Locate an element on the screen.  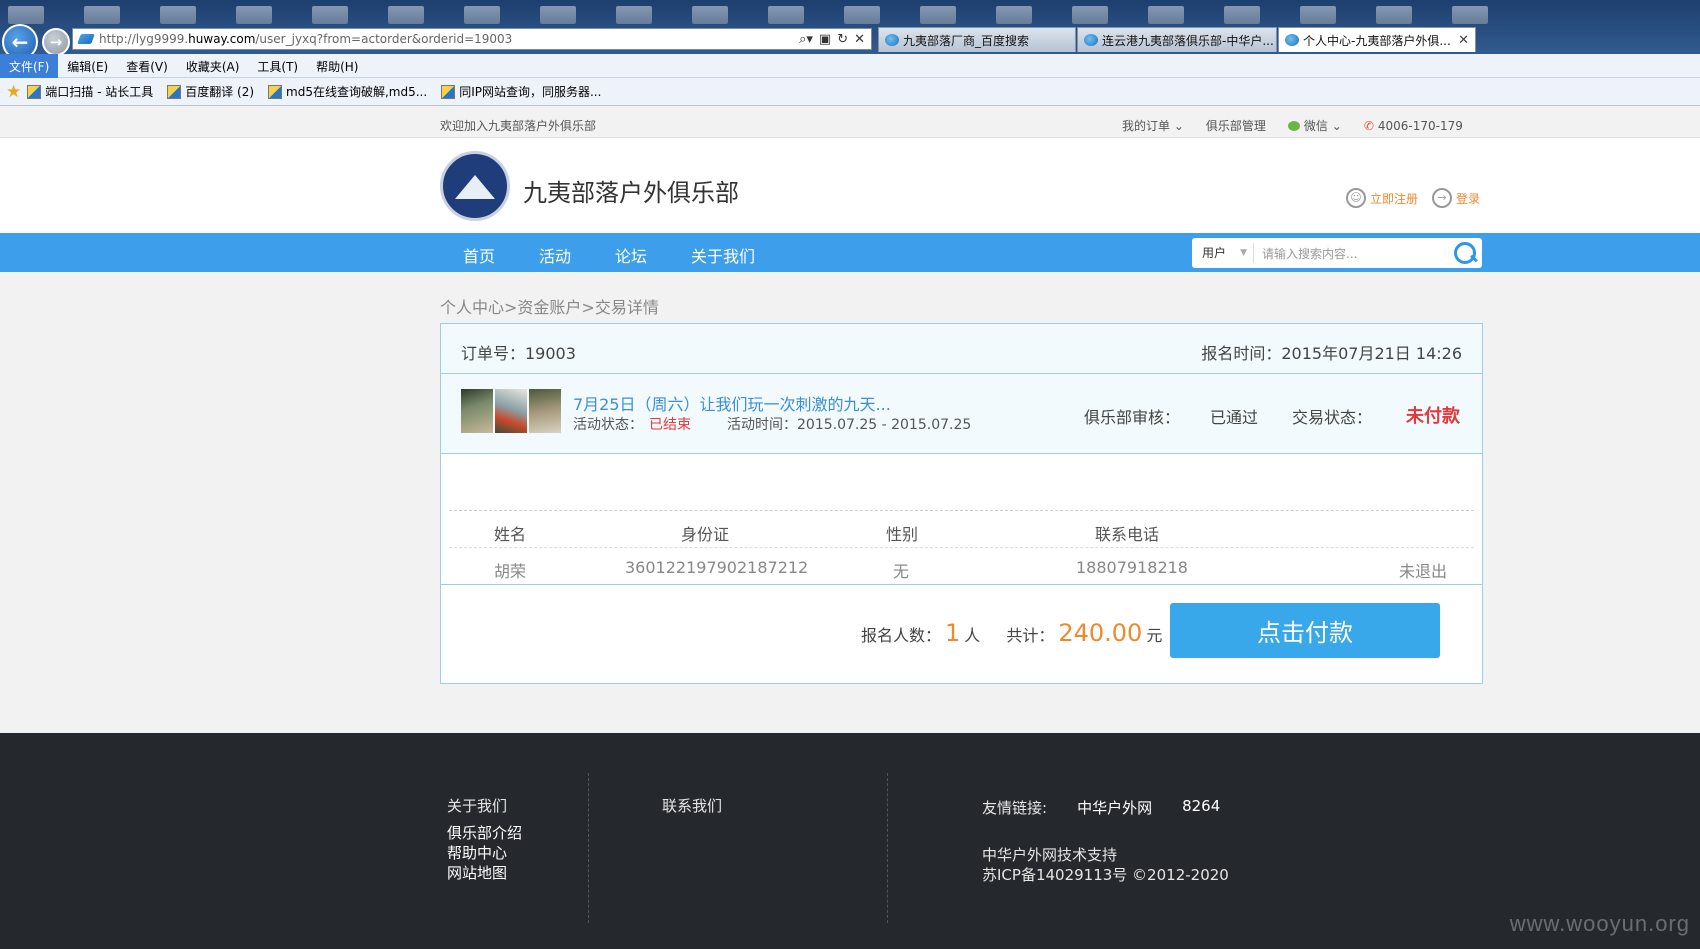
stop-icon: ✕ is located at coordinates (859, 39).